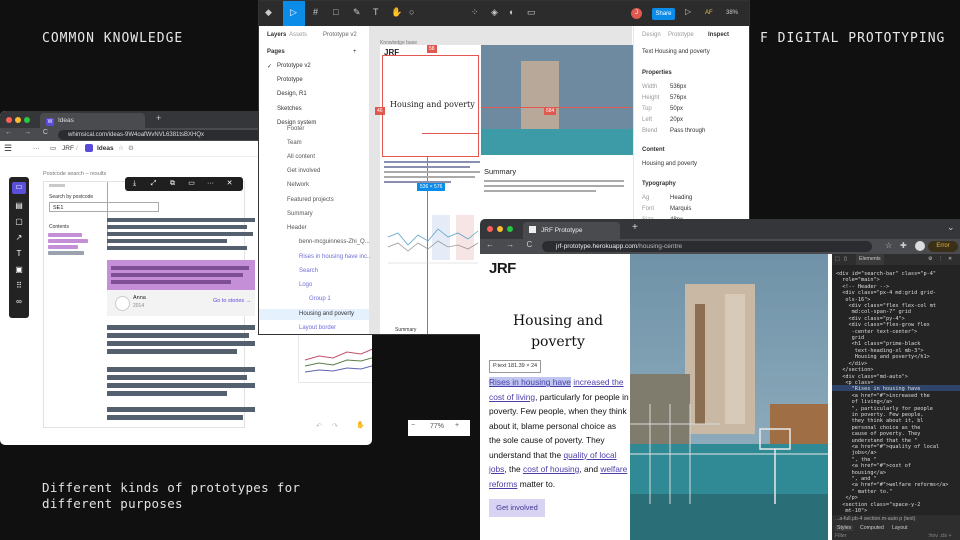 The image size is (960, 540). I want to click on layer-item: Footer, so click(295, 129).